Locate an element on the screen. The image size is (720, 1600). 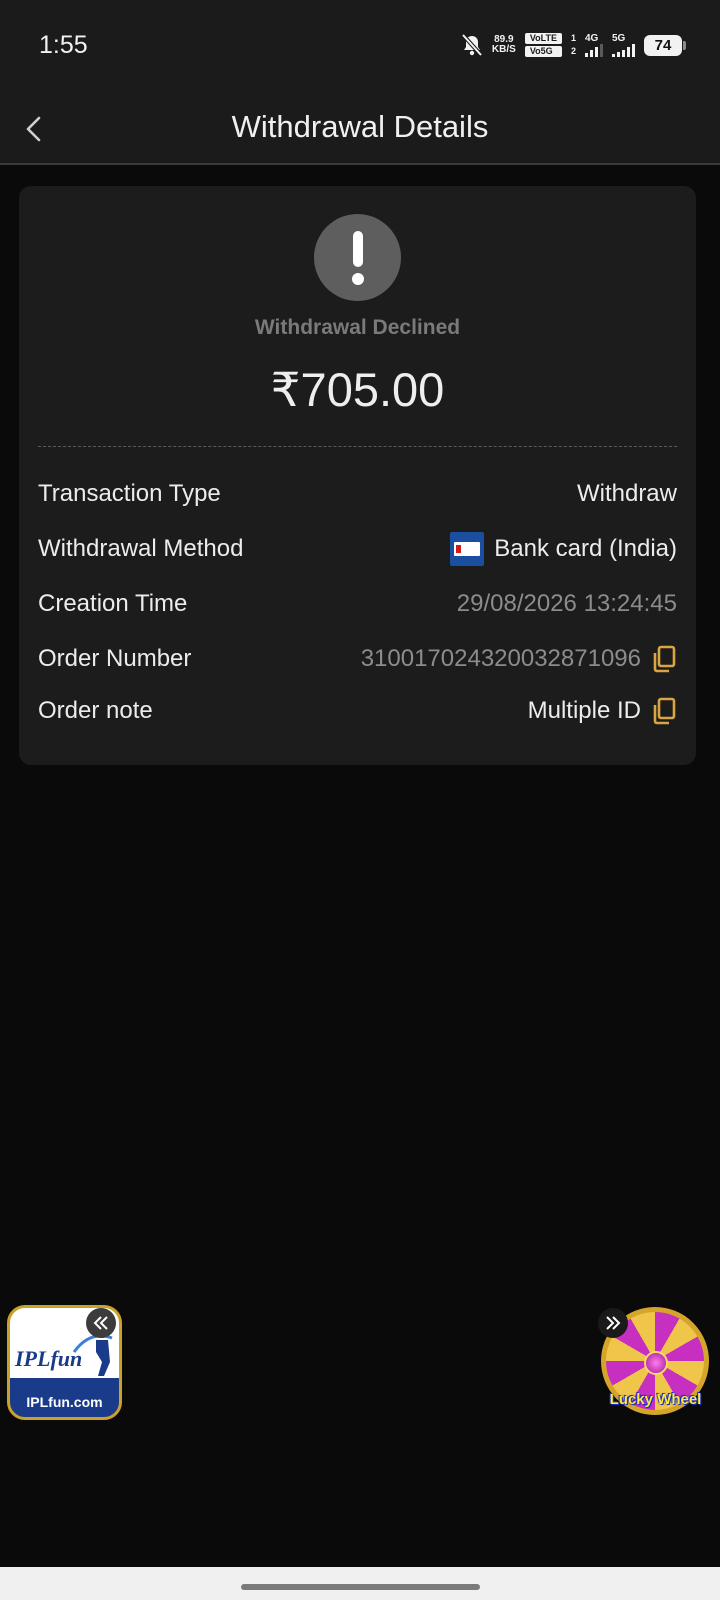
collapse-left-button is located at coordinates (101, 1323).